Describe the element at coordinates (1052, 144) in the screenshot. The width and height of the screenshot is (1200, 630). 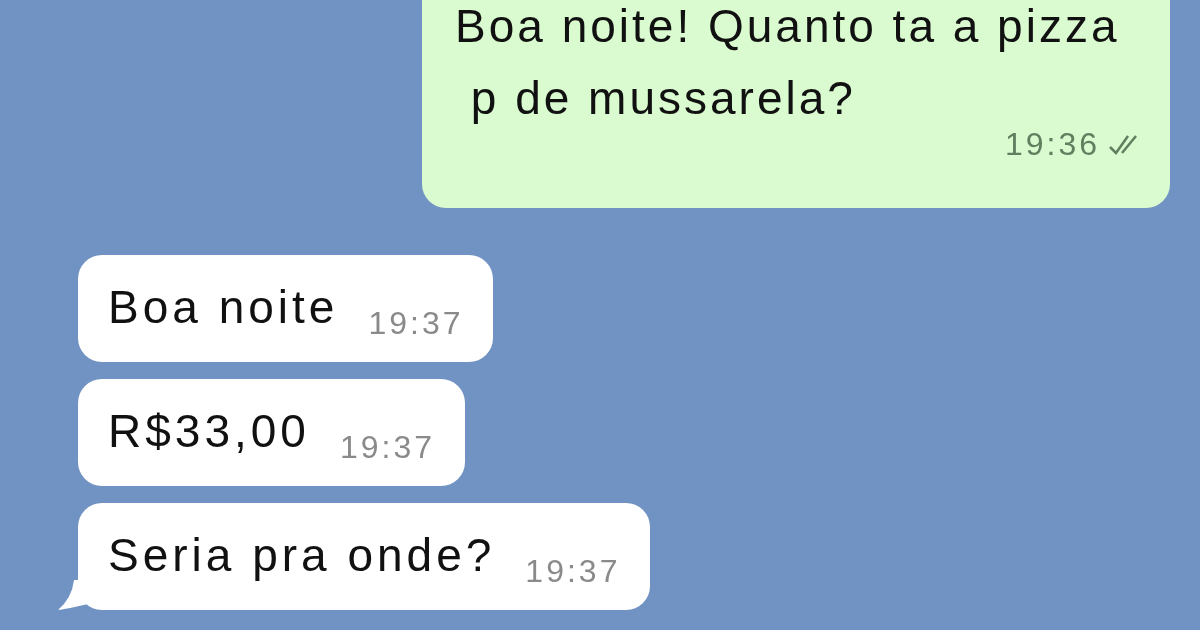
I see `message-time: 19:36` at that location.